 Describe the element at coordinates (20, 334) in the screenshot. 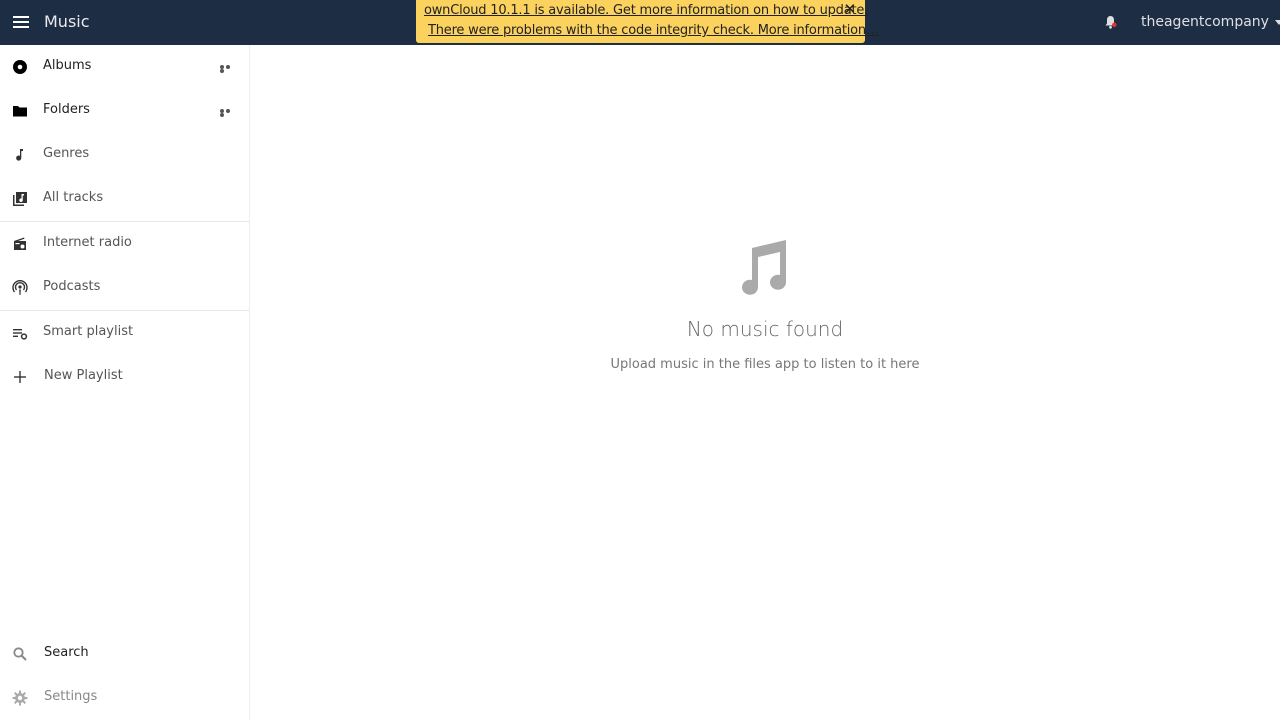

I see `playlist-settings-icon` at that location.